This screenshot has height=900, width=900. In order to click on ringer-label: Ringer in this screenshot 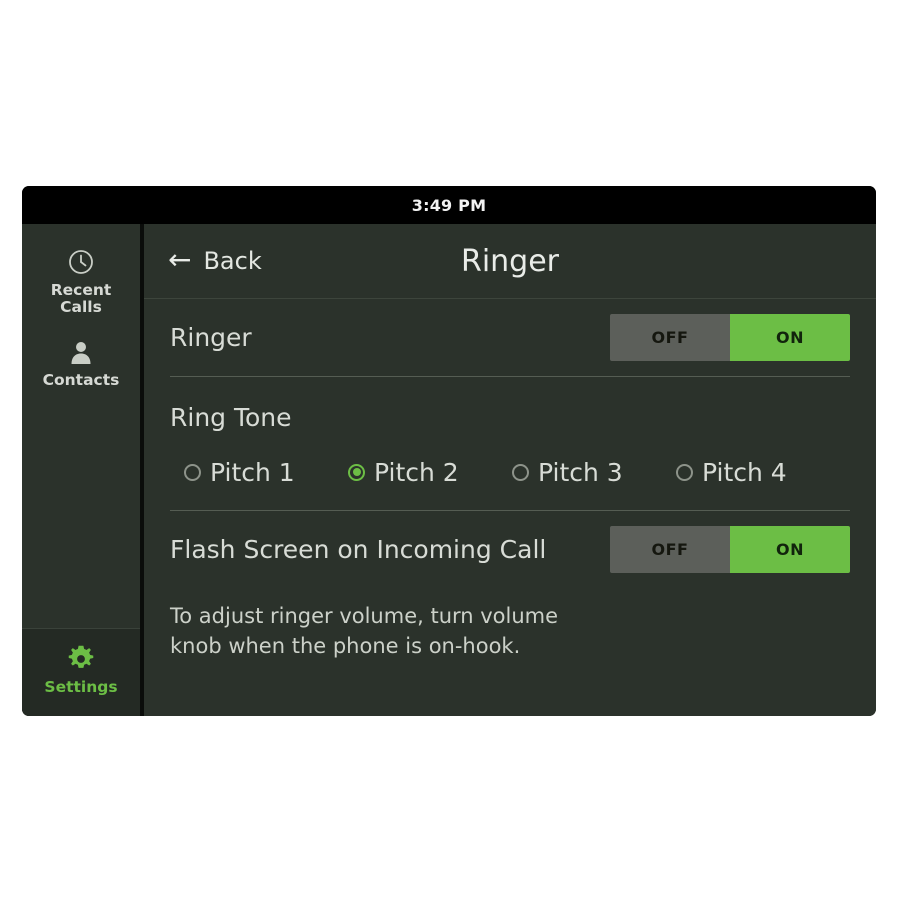, I will do `click(211, 337)`.